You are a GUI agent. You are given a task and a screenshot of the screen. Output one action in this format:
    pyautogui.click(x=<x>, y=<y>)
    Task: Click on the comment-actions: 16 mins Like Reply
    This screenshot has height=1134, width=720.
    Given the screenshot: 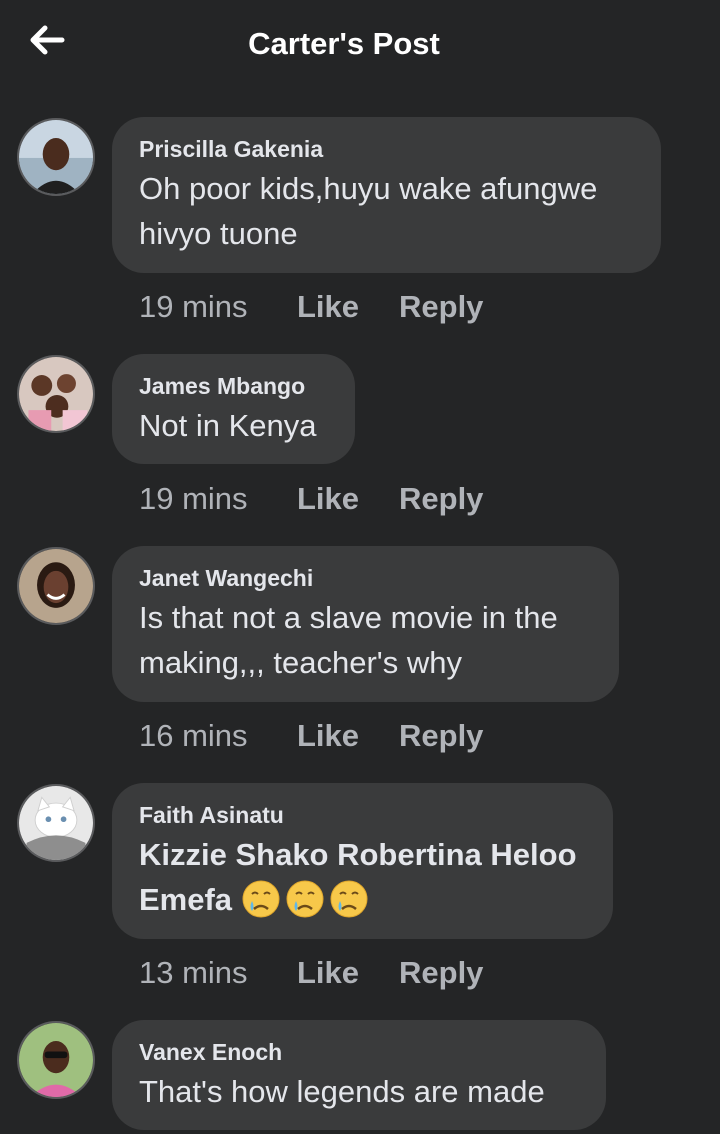 What is the action you would take?
    pyautogui.click(x=311, y=736)
    